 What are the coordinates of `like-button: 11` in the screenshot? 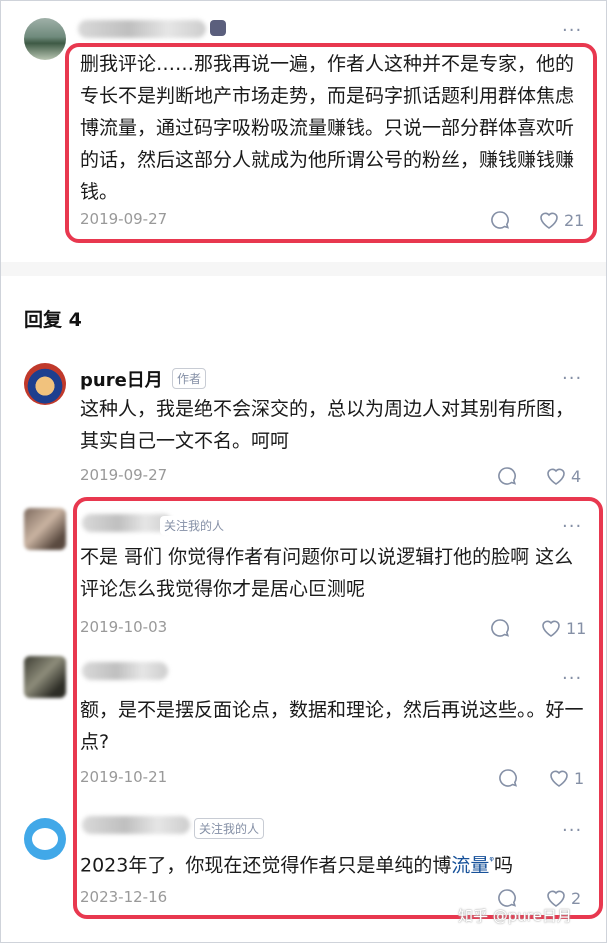 It's located at (563, 628).